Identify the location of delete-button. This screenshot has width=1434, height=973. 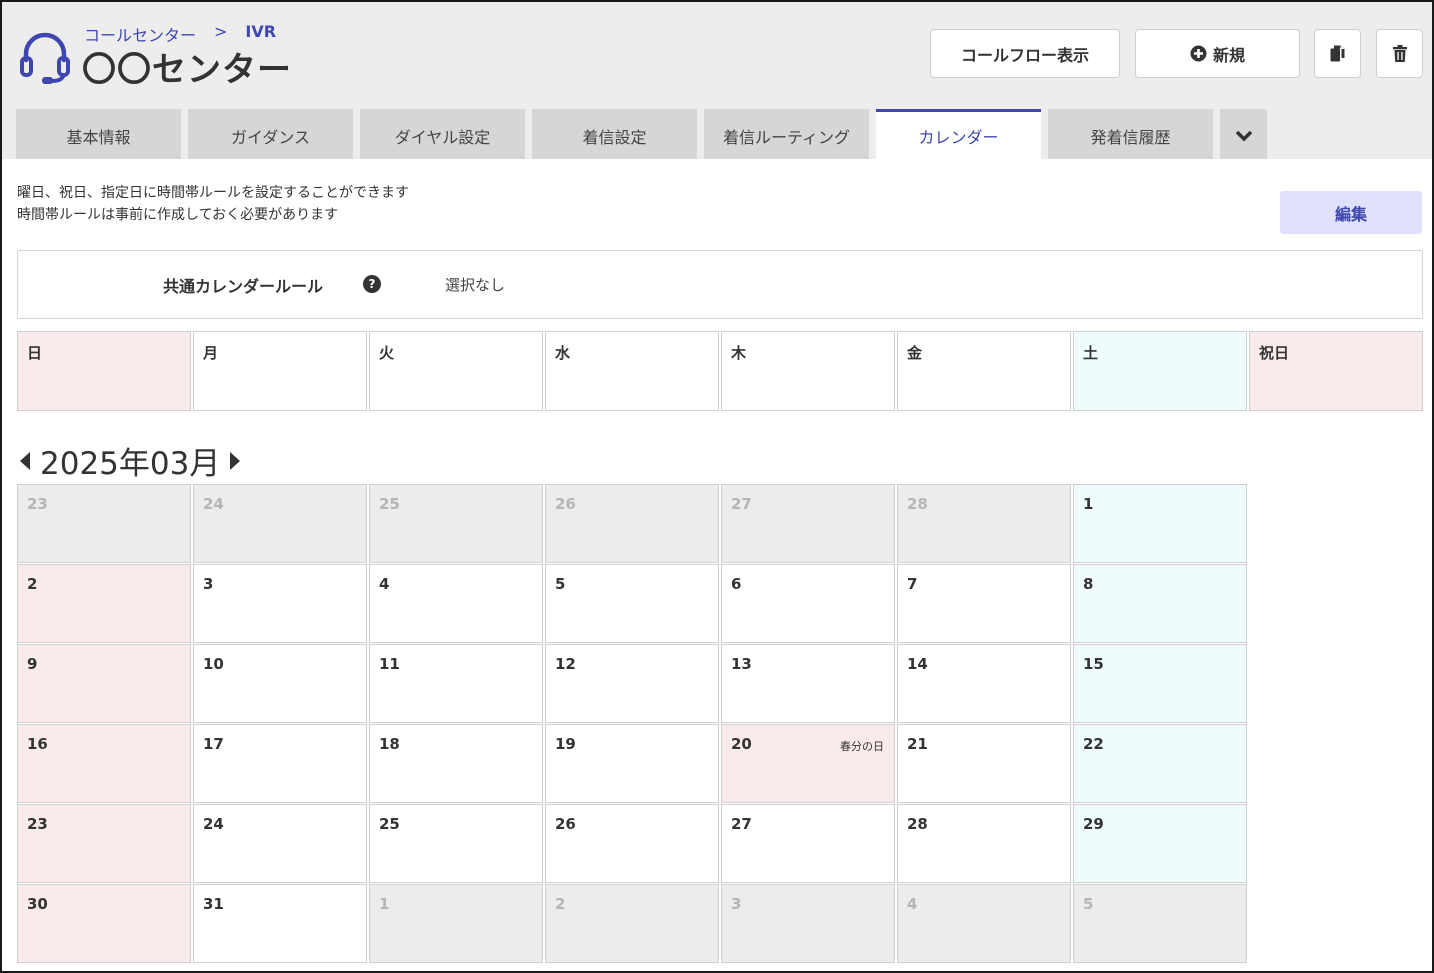
(1399, 53).